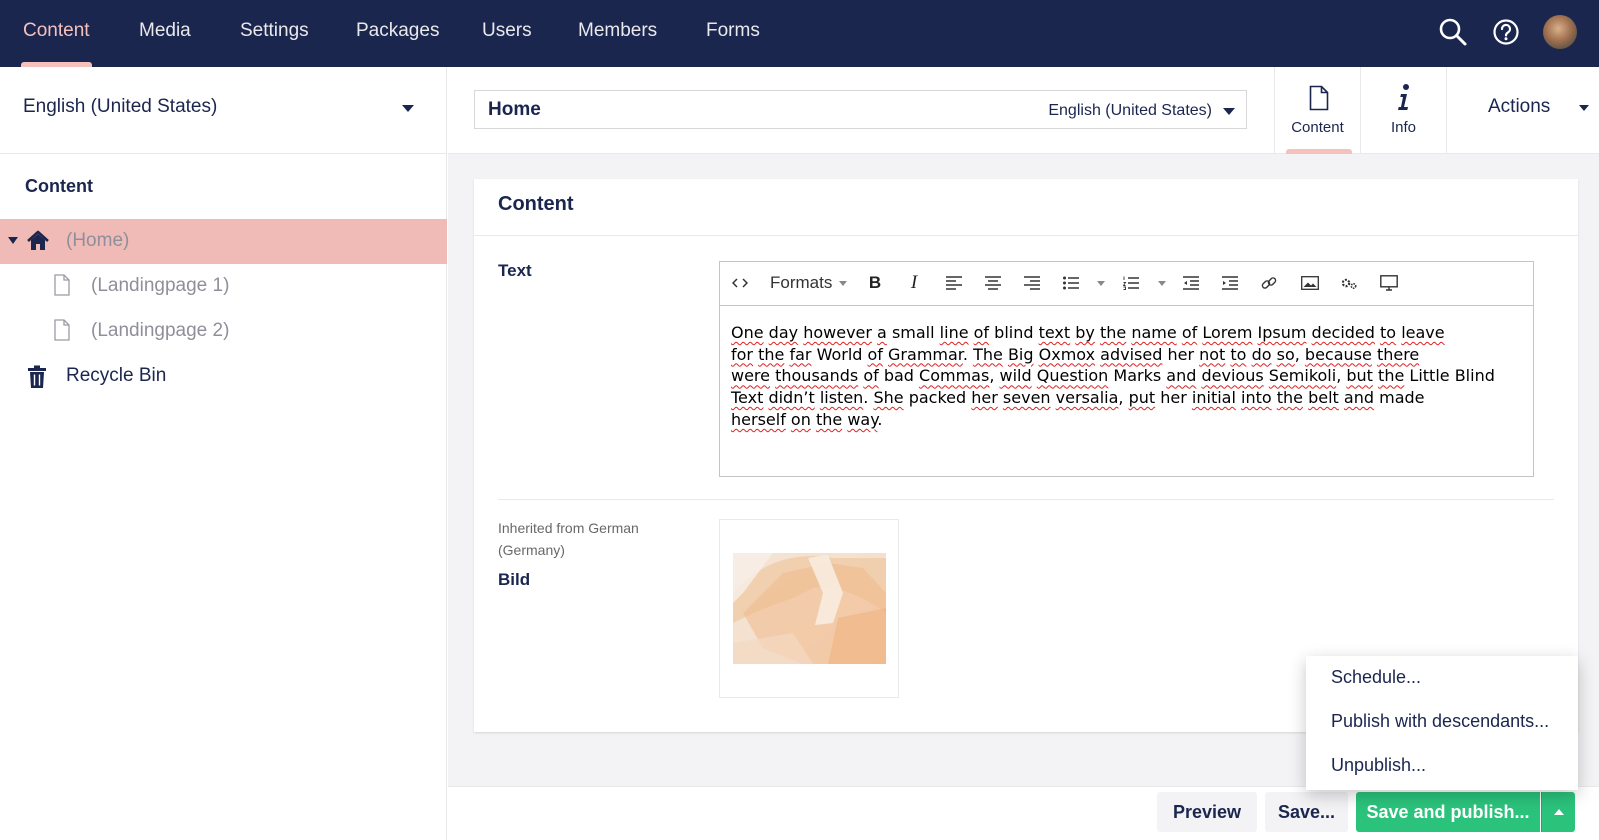  I want to click on app-tab-info: Info, so click(1403, 110).